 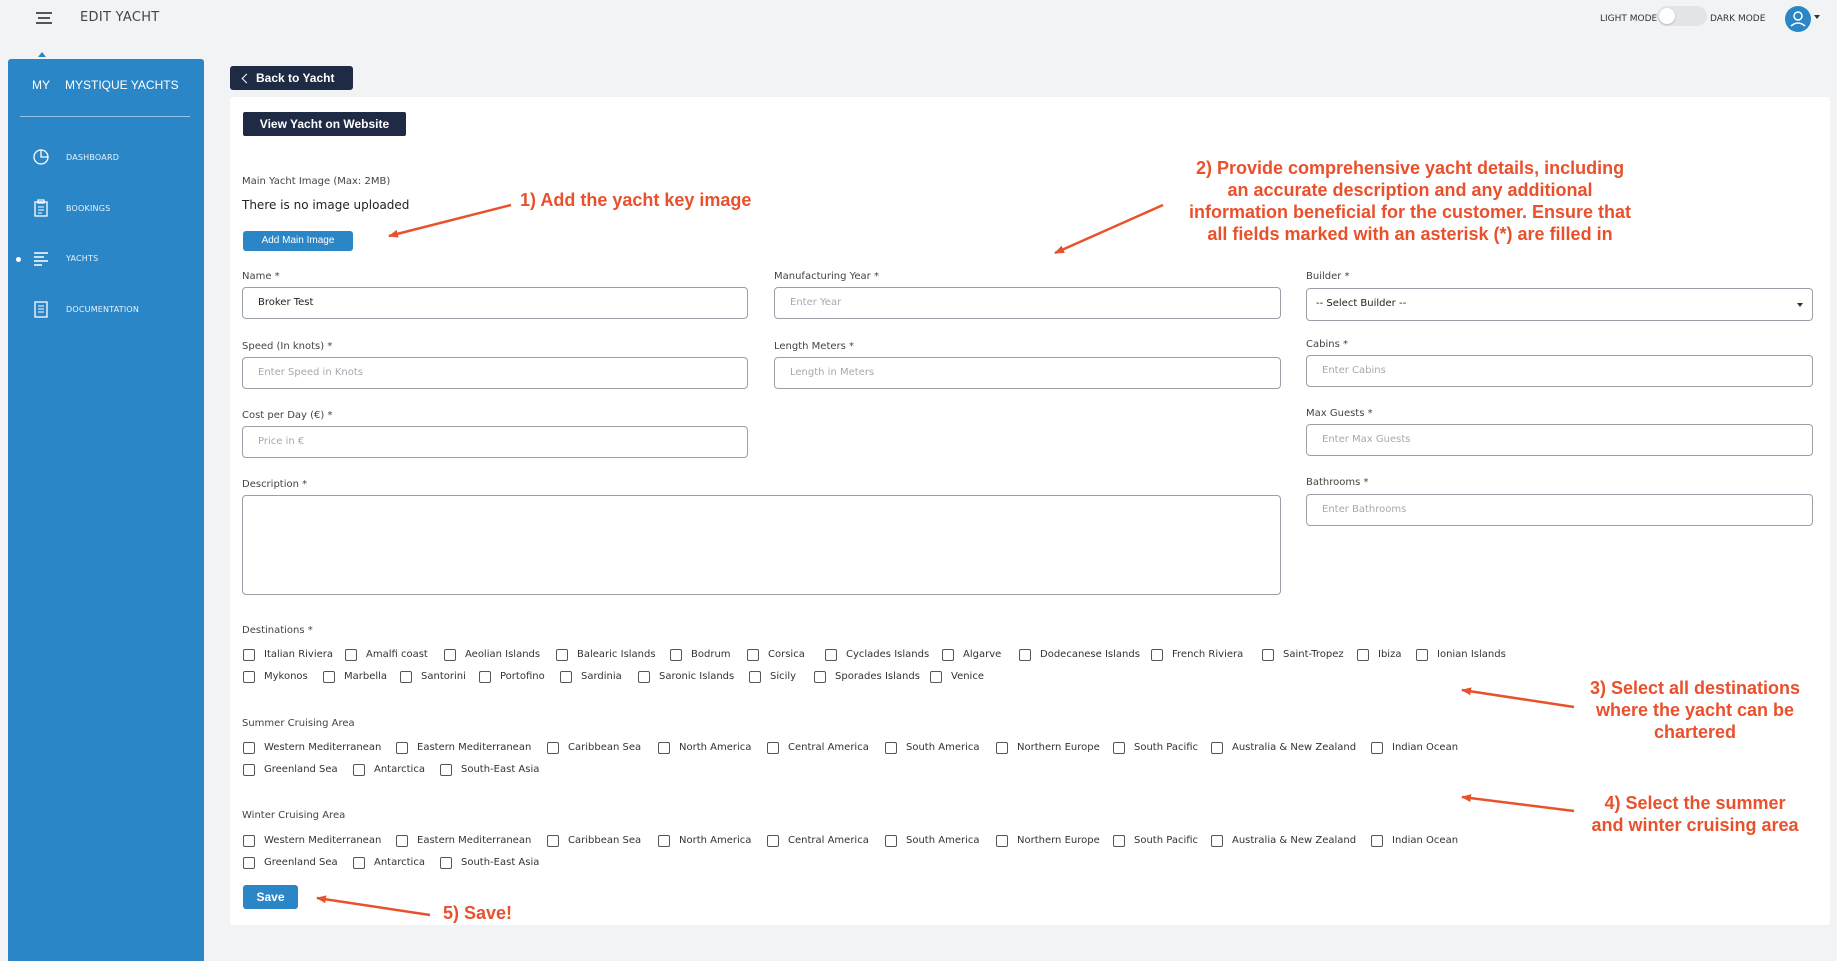 I want to click on description-textarea, so click(x=761, y=545).